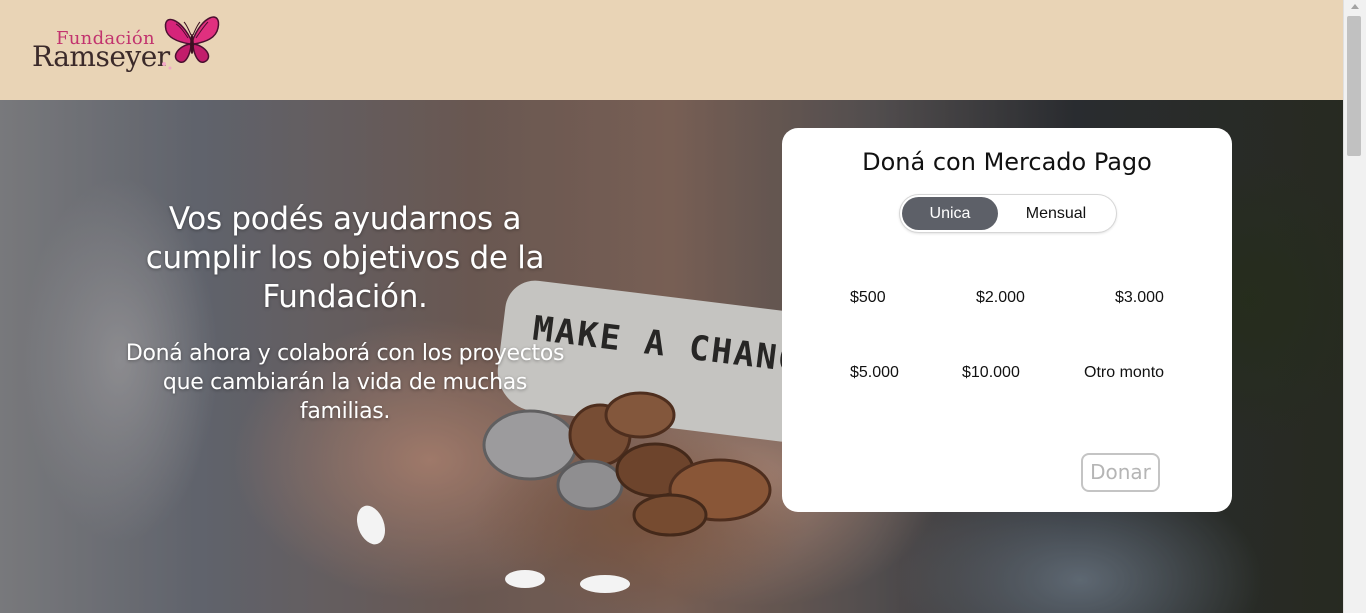 The width and height of the screenshot is (1366, 613). I want to click on amount-option-2000: $2.000, so click(1000, 298).